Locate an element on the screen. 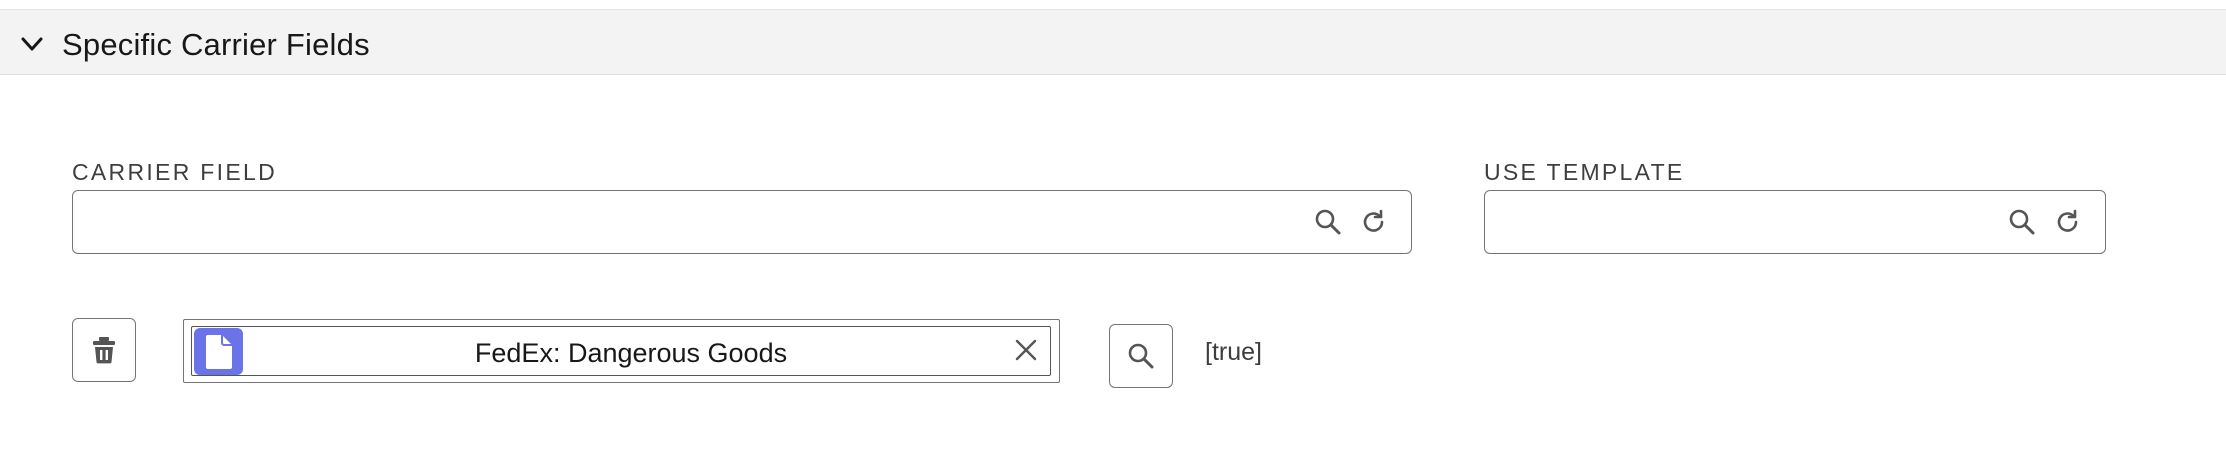  carrier-field-label: CARRIER FIELD is located at coordinates (174, 172).